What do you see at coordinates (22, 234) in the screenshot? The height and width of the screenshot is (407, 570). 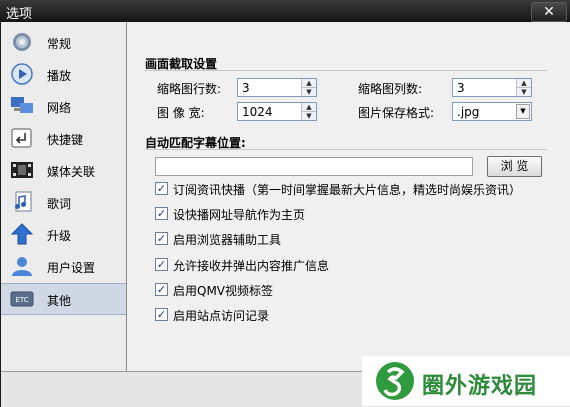 I see `upgrade-arrow-icon` at bounding box center [22, 234].